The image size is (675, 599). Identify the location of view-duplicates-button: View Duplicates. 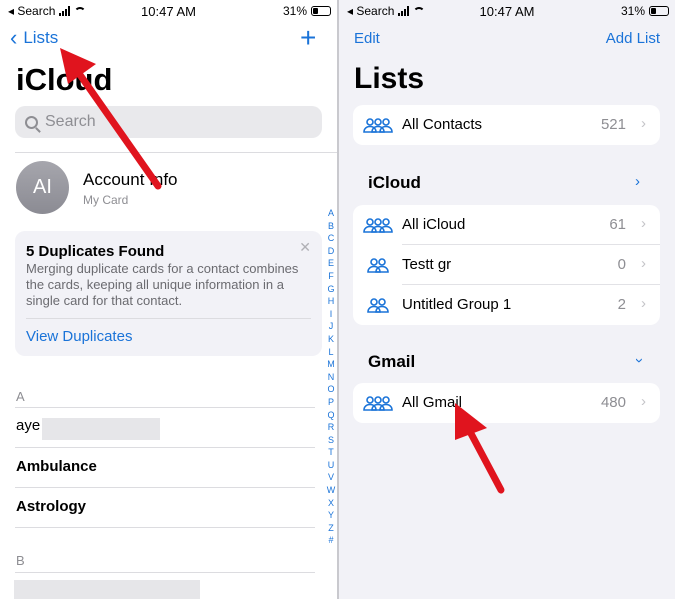
(79, 336).